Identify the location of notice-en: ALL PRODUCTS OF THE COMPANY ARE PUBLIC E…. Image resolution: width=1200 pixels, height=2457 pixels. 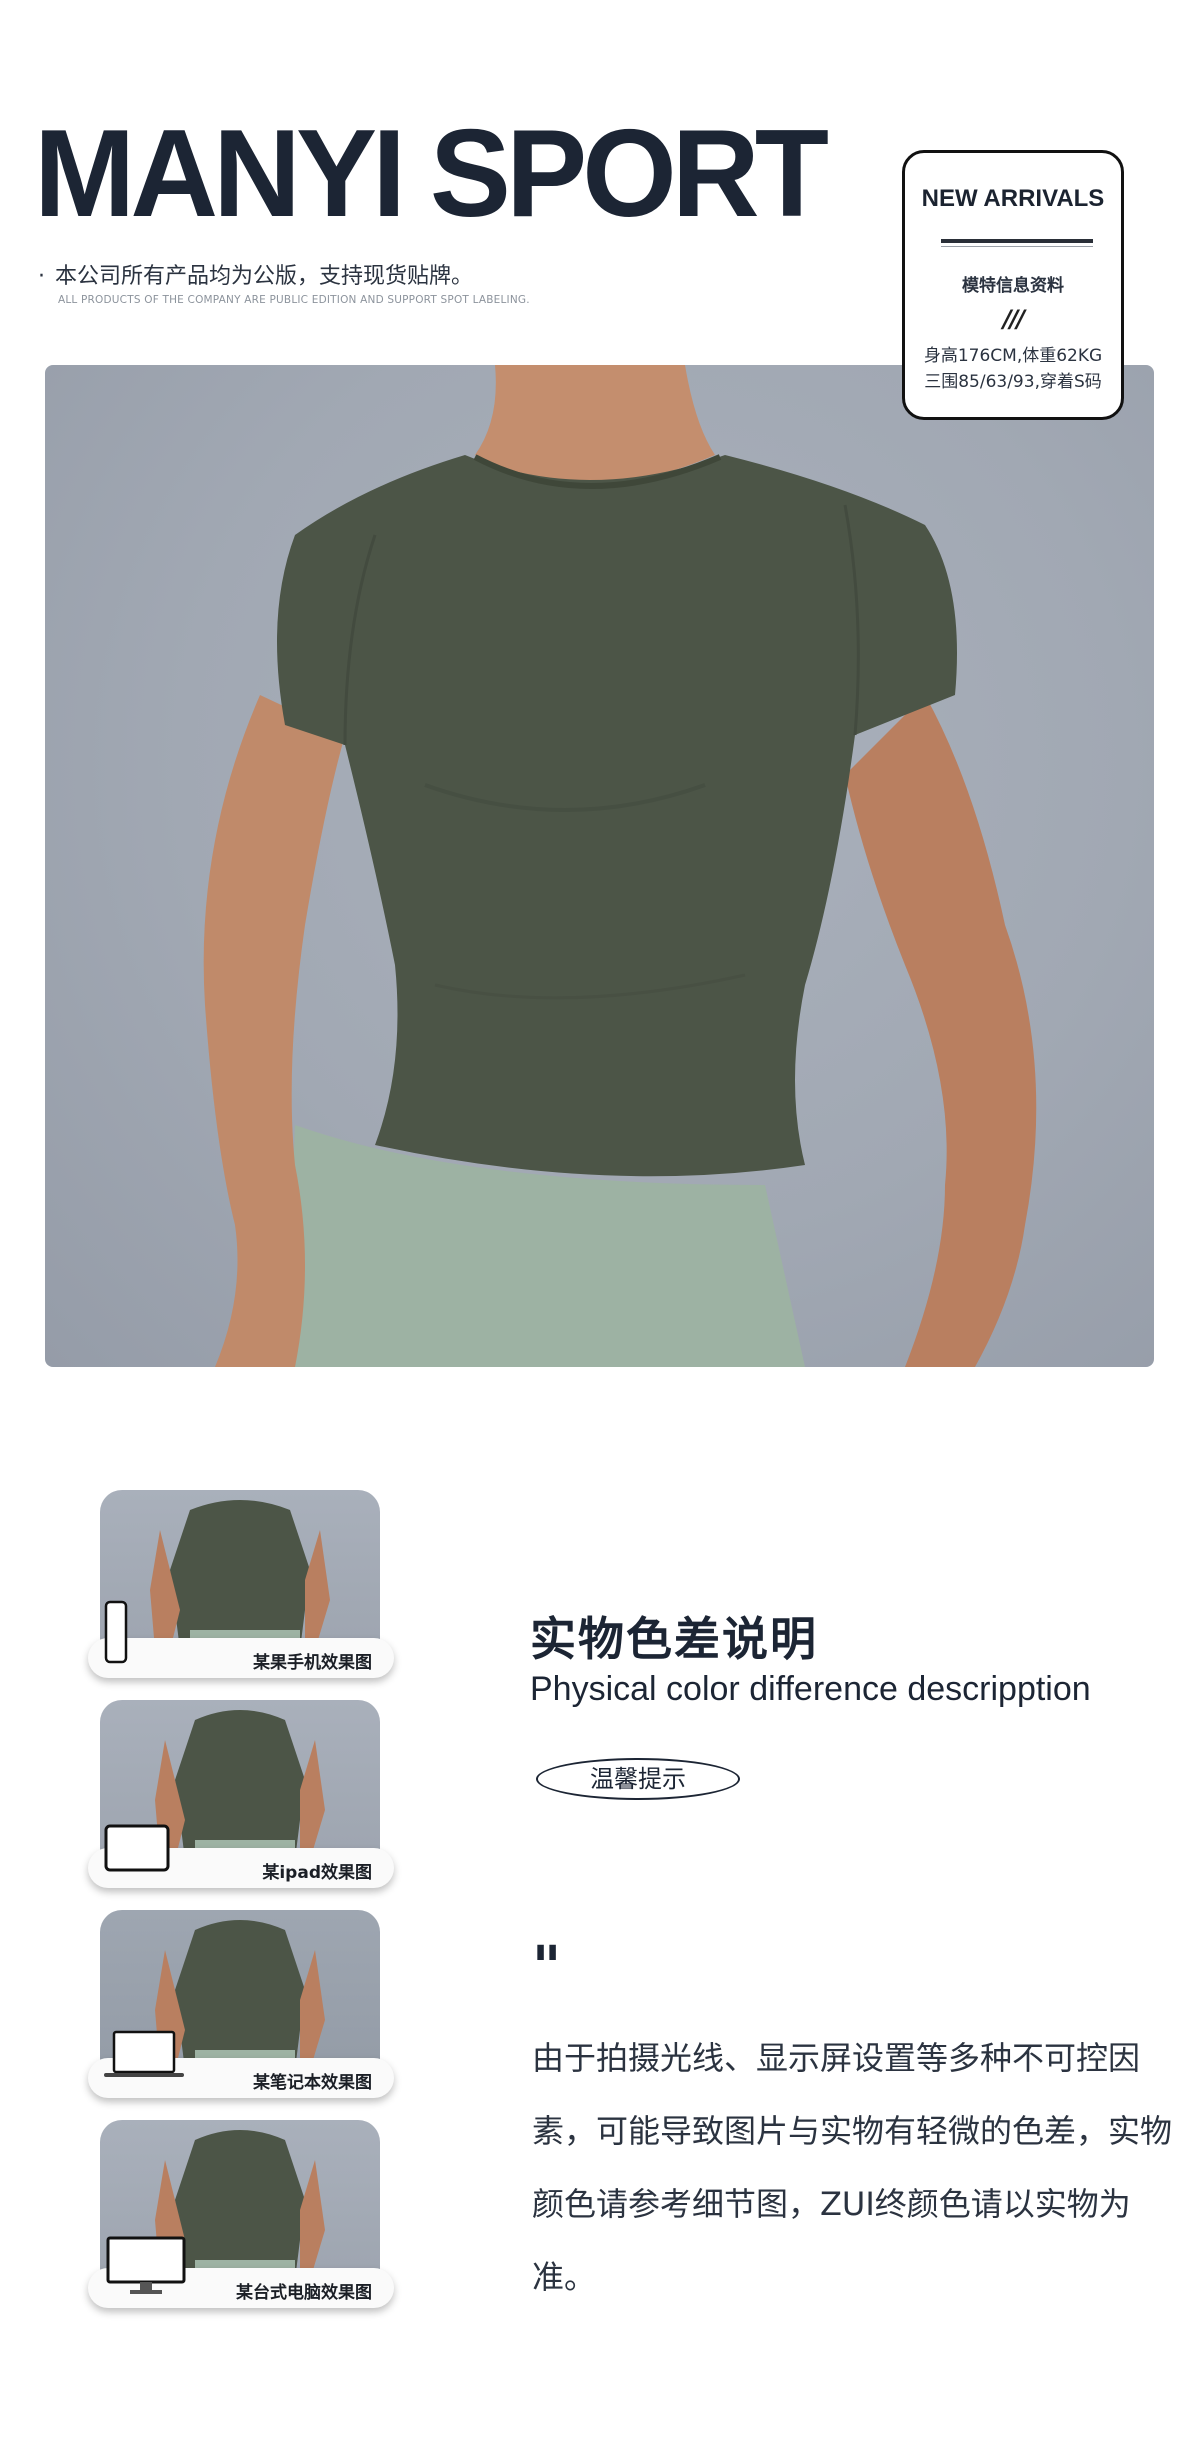
(294, 300).